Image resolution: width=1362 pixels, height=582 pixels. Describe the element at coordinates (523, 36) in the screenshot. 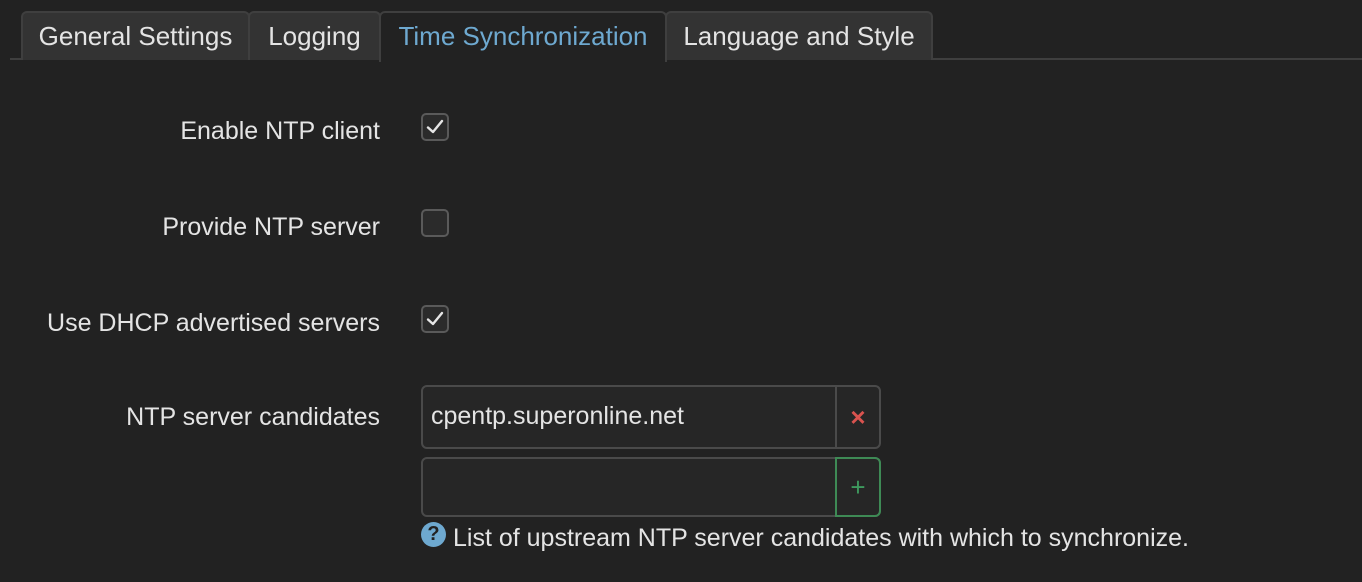

I see `tab-time-synchronization: Time Synchronization` at that location.